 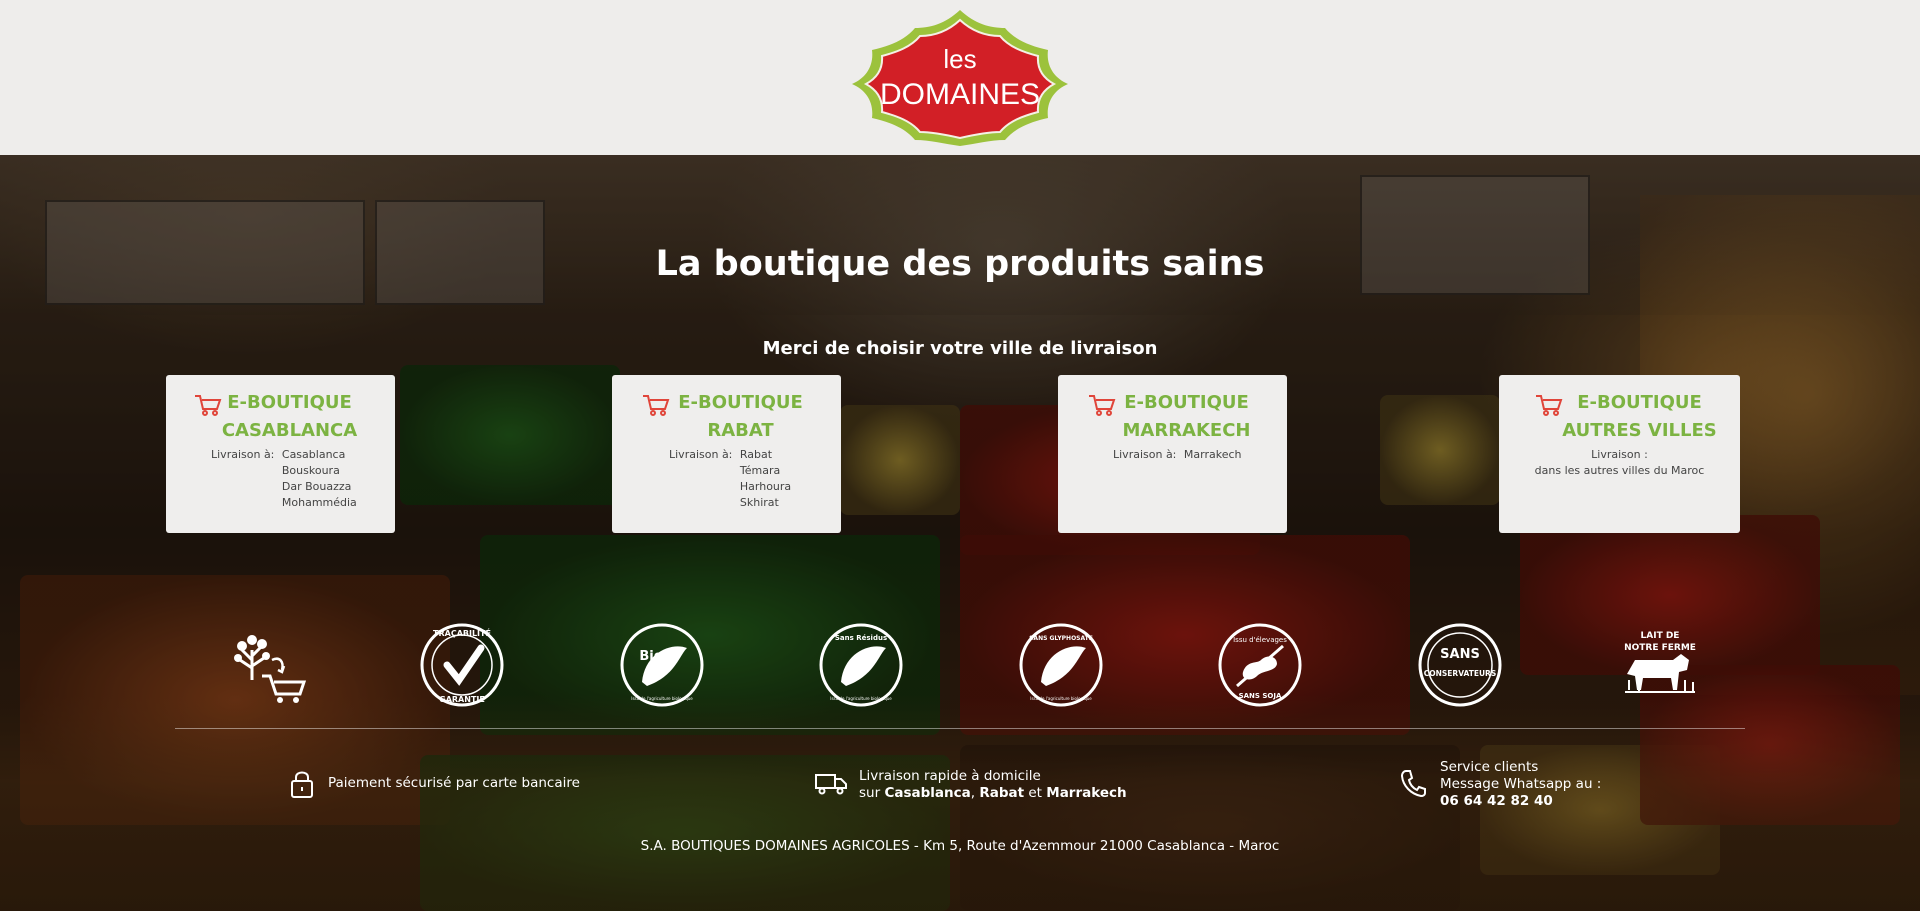 I want to click on card-title-line2: CASABLANCA, so click(x=289, y=430).